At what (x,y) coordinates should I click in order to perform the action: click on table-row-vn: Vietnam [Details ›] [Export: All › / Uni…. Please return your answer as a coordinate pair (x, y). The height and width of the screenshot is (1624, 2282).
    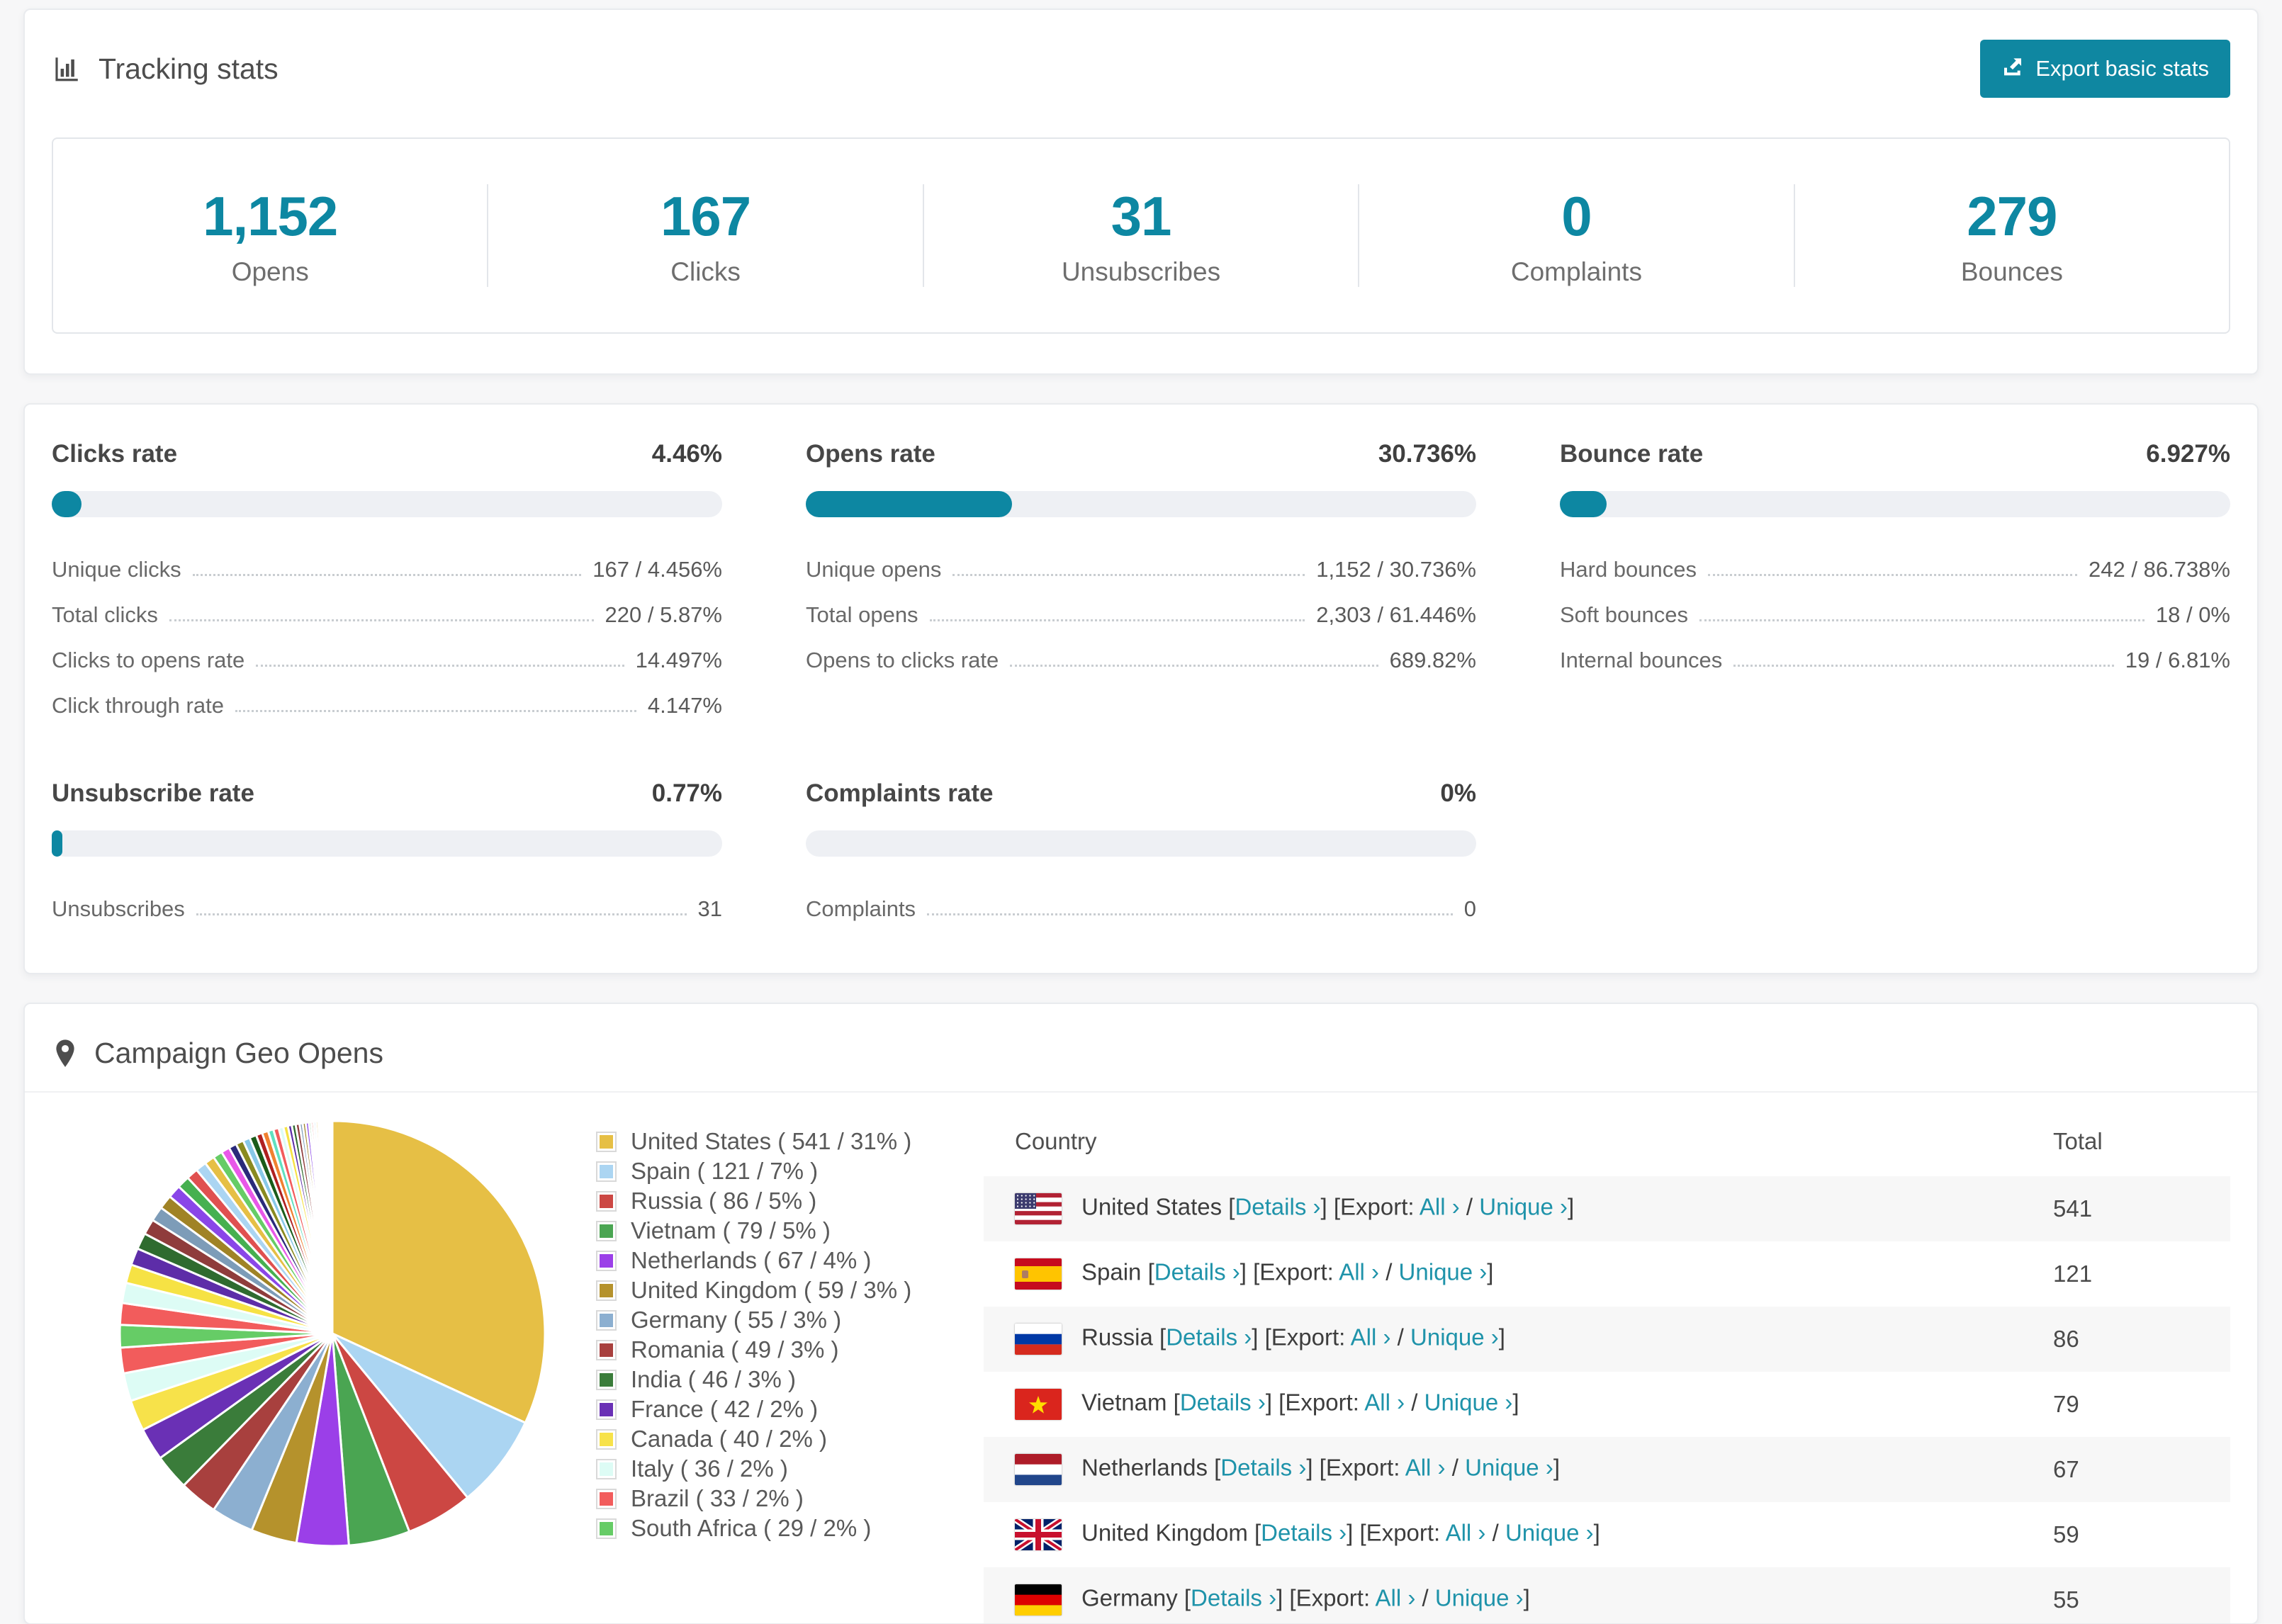
    Looking at the image, I should click on (1607, 1404).